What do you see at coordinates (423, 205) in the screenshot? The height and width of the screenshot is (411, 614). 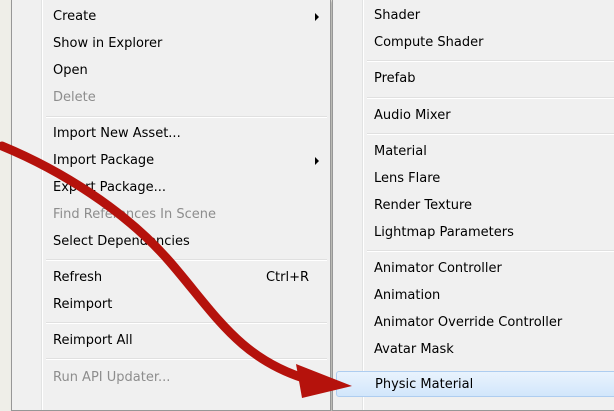 I see `menu-item-label: Render Texture` at bounding box center [423, 205].